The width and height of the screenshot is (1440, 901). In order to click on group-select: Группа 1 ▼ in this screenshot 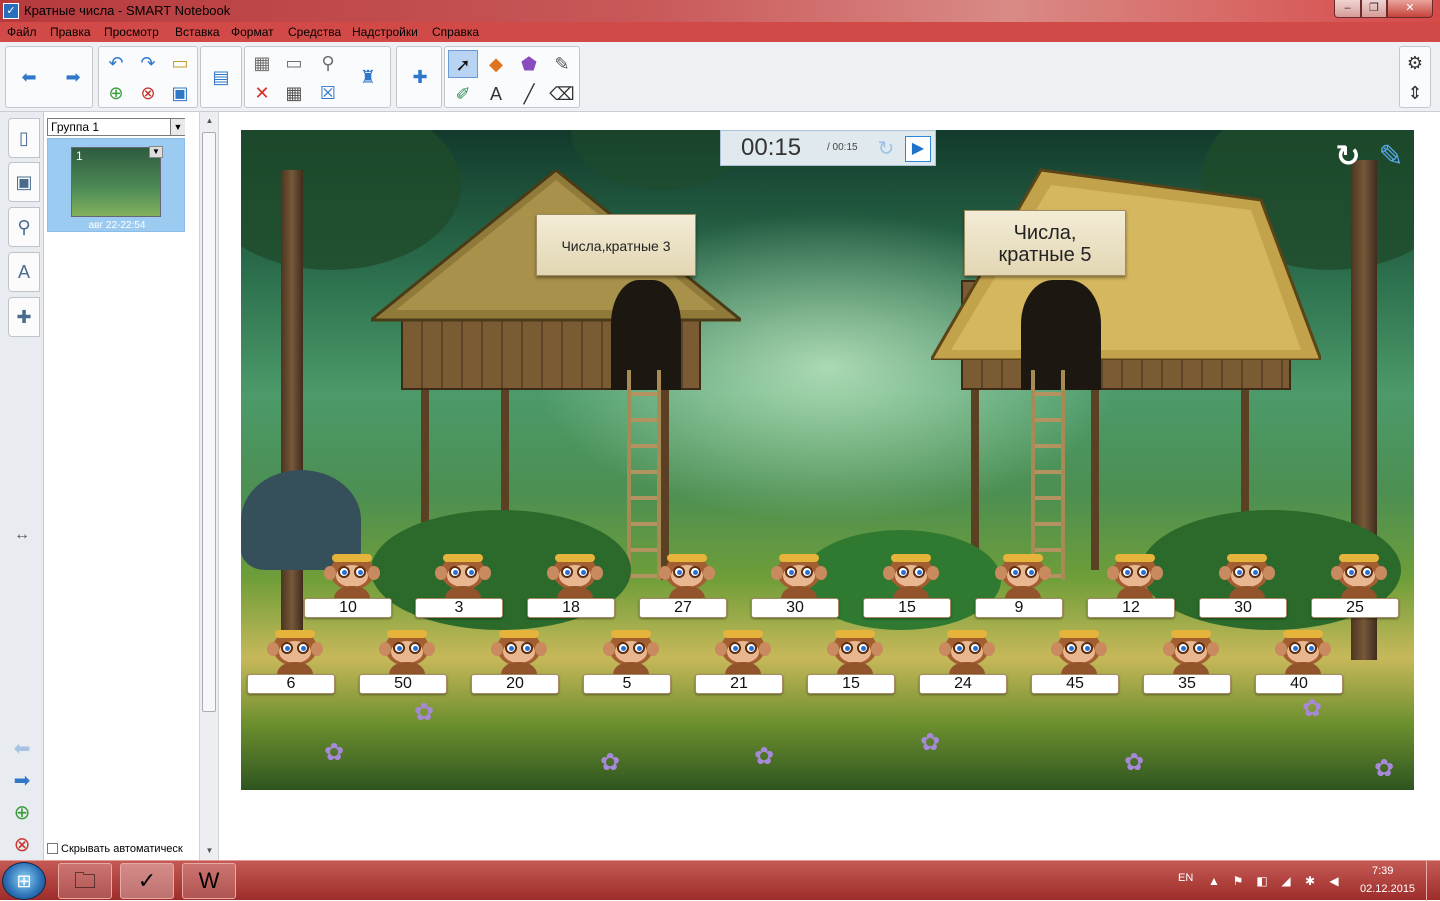, I will do `click(116, 127)`.